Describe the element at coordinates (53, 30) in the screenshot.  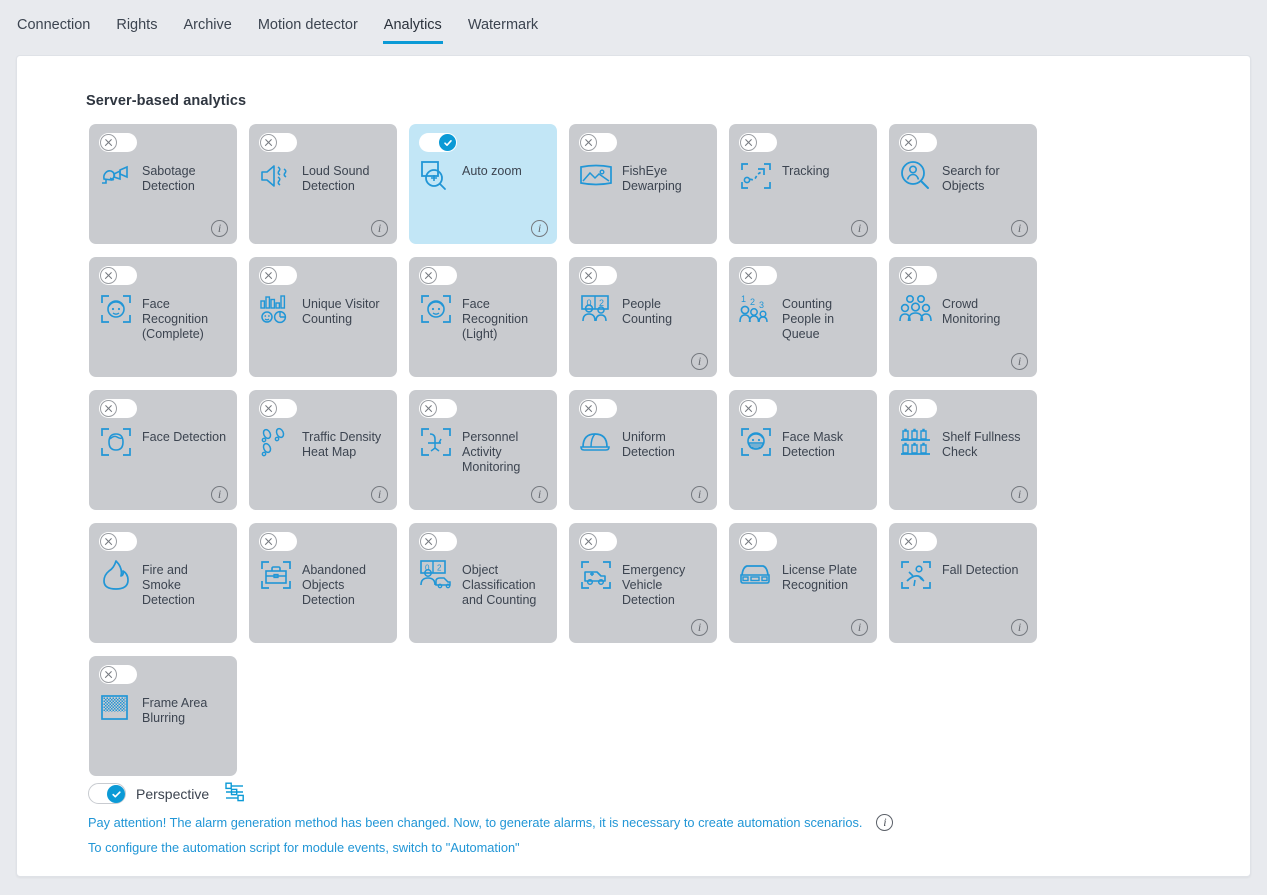
I see `tab-connection: Connection` at that location.